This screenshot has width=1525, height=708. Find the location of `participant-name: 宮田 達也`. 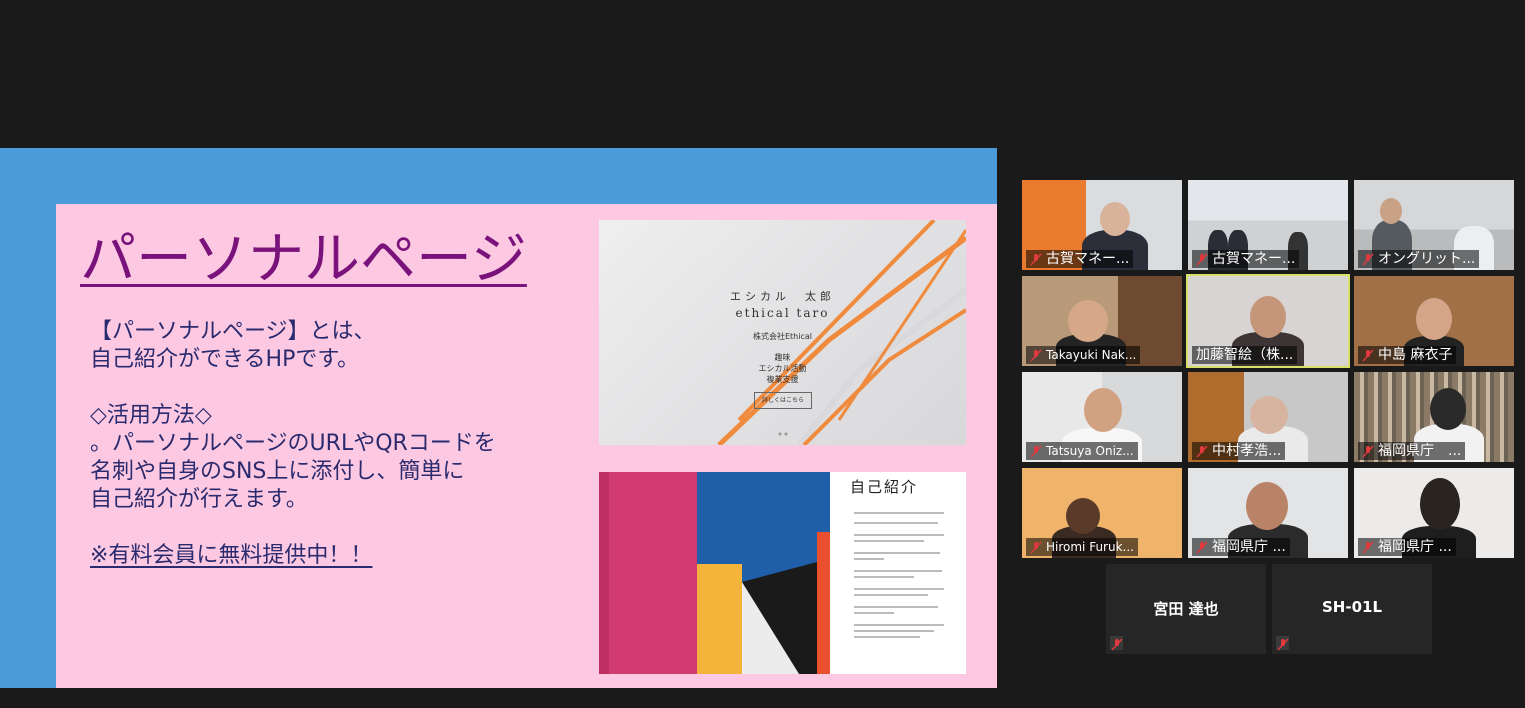

participant-name: 宮田 達也 is located at coordinates (1186, 609).